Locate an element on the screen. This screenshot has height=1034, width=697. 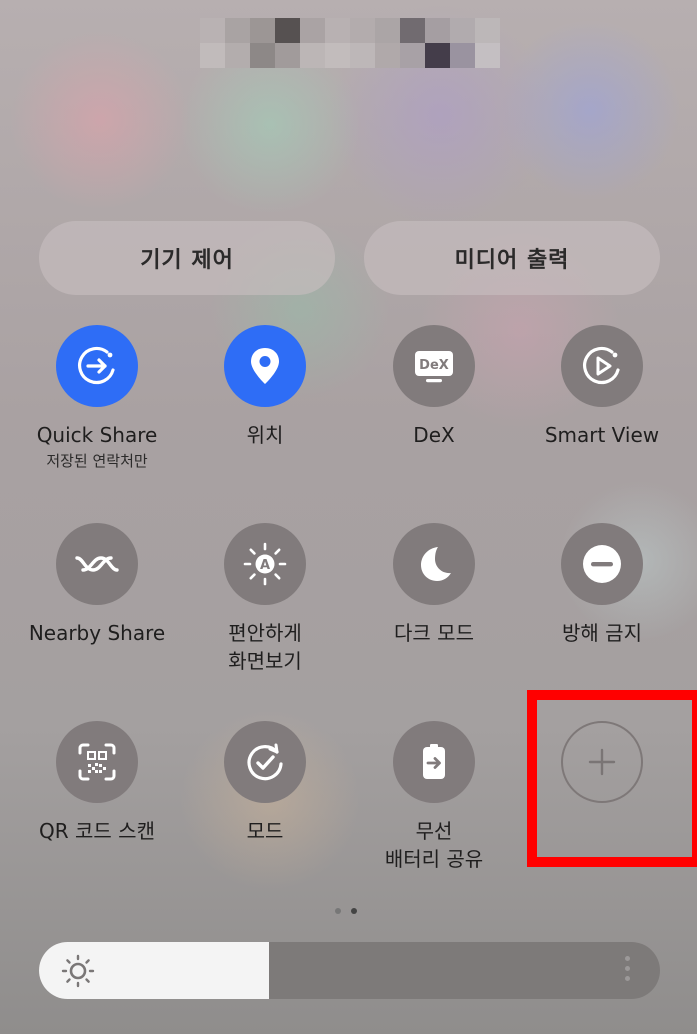
dex-icon: DeX is located at coordinates (434, 367).